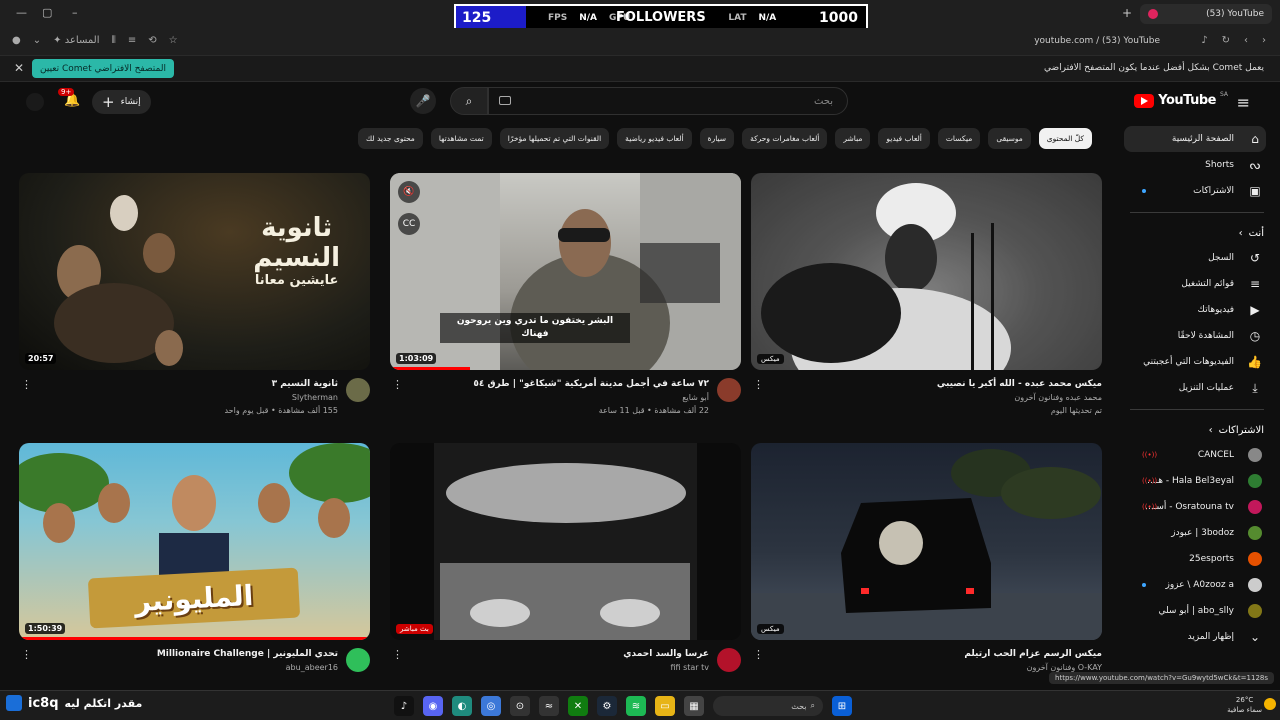 This screenshot has width=1280, height=720. Describe the element at coordinates (654, 138) in the screenshot. I see `filter-chip: ألعاب فيديو رياضية` at that location.